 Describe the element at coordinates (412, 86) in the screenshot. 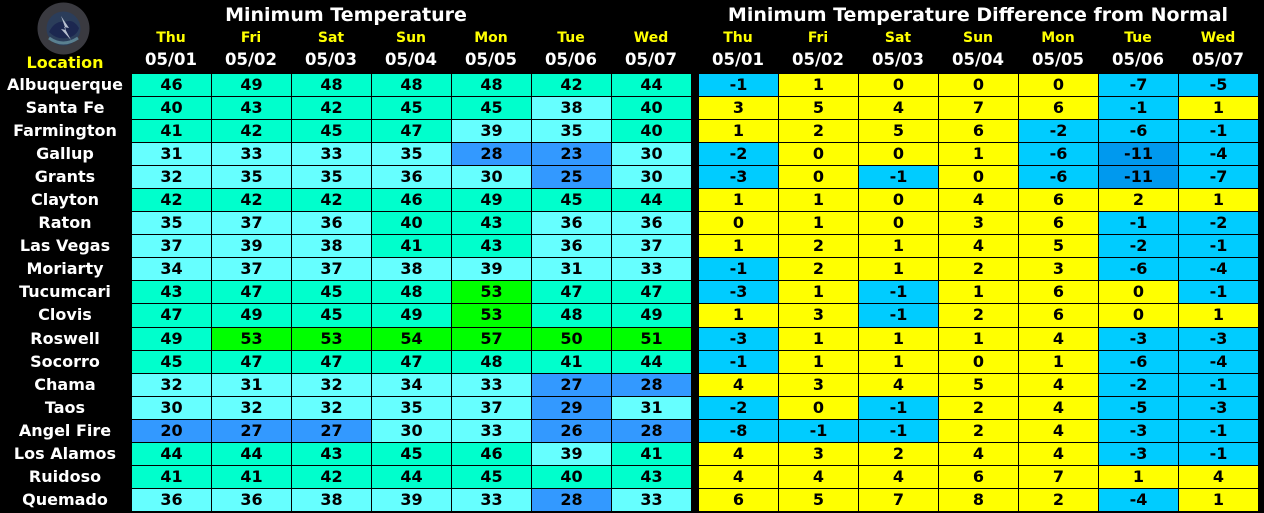

I see `temp-row: 46 49 48 48 48 42 44` at that location.